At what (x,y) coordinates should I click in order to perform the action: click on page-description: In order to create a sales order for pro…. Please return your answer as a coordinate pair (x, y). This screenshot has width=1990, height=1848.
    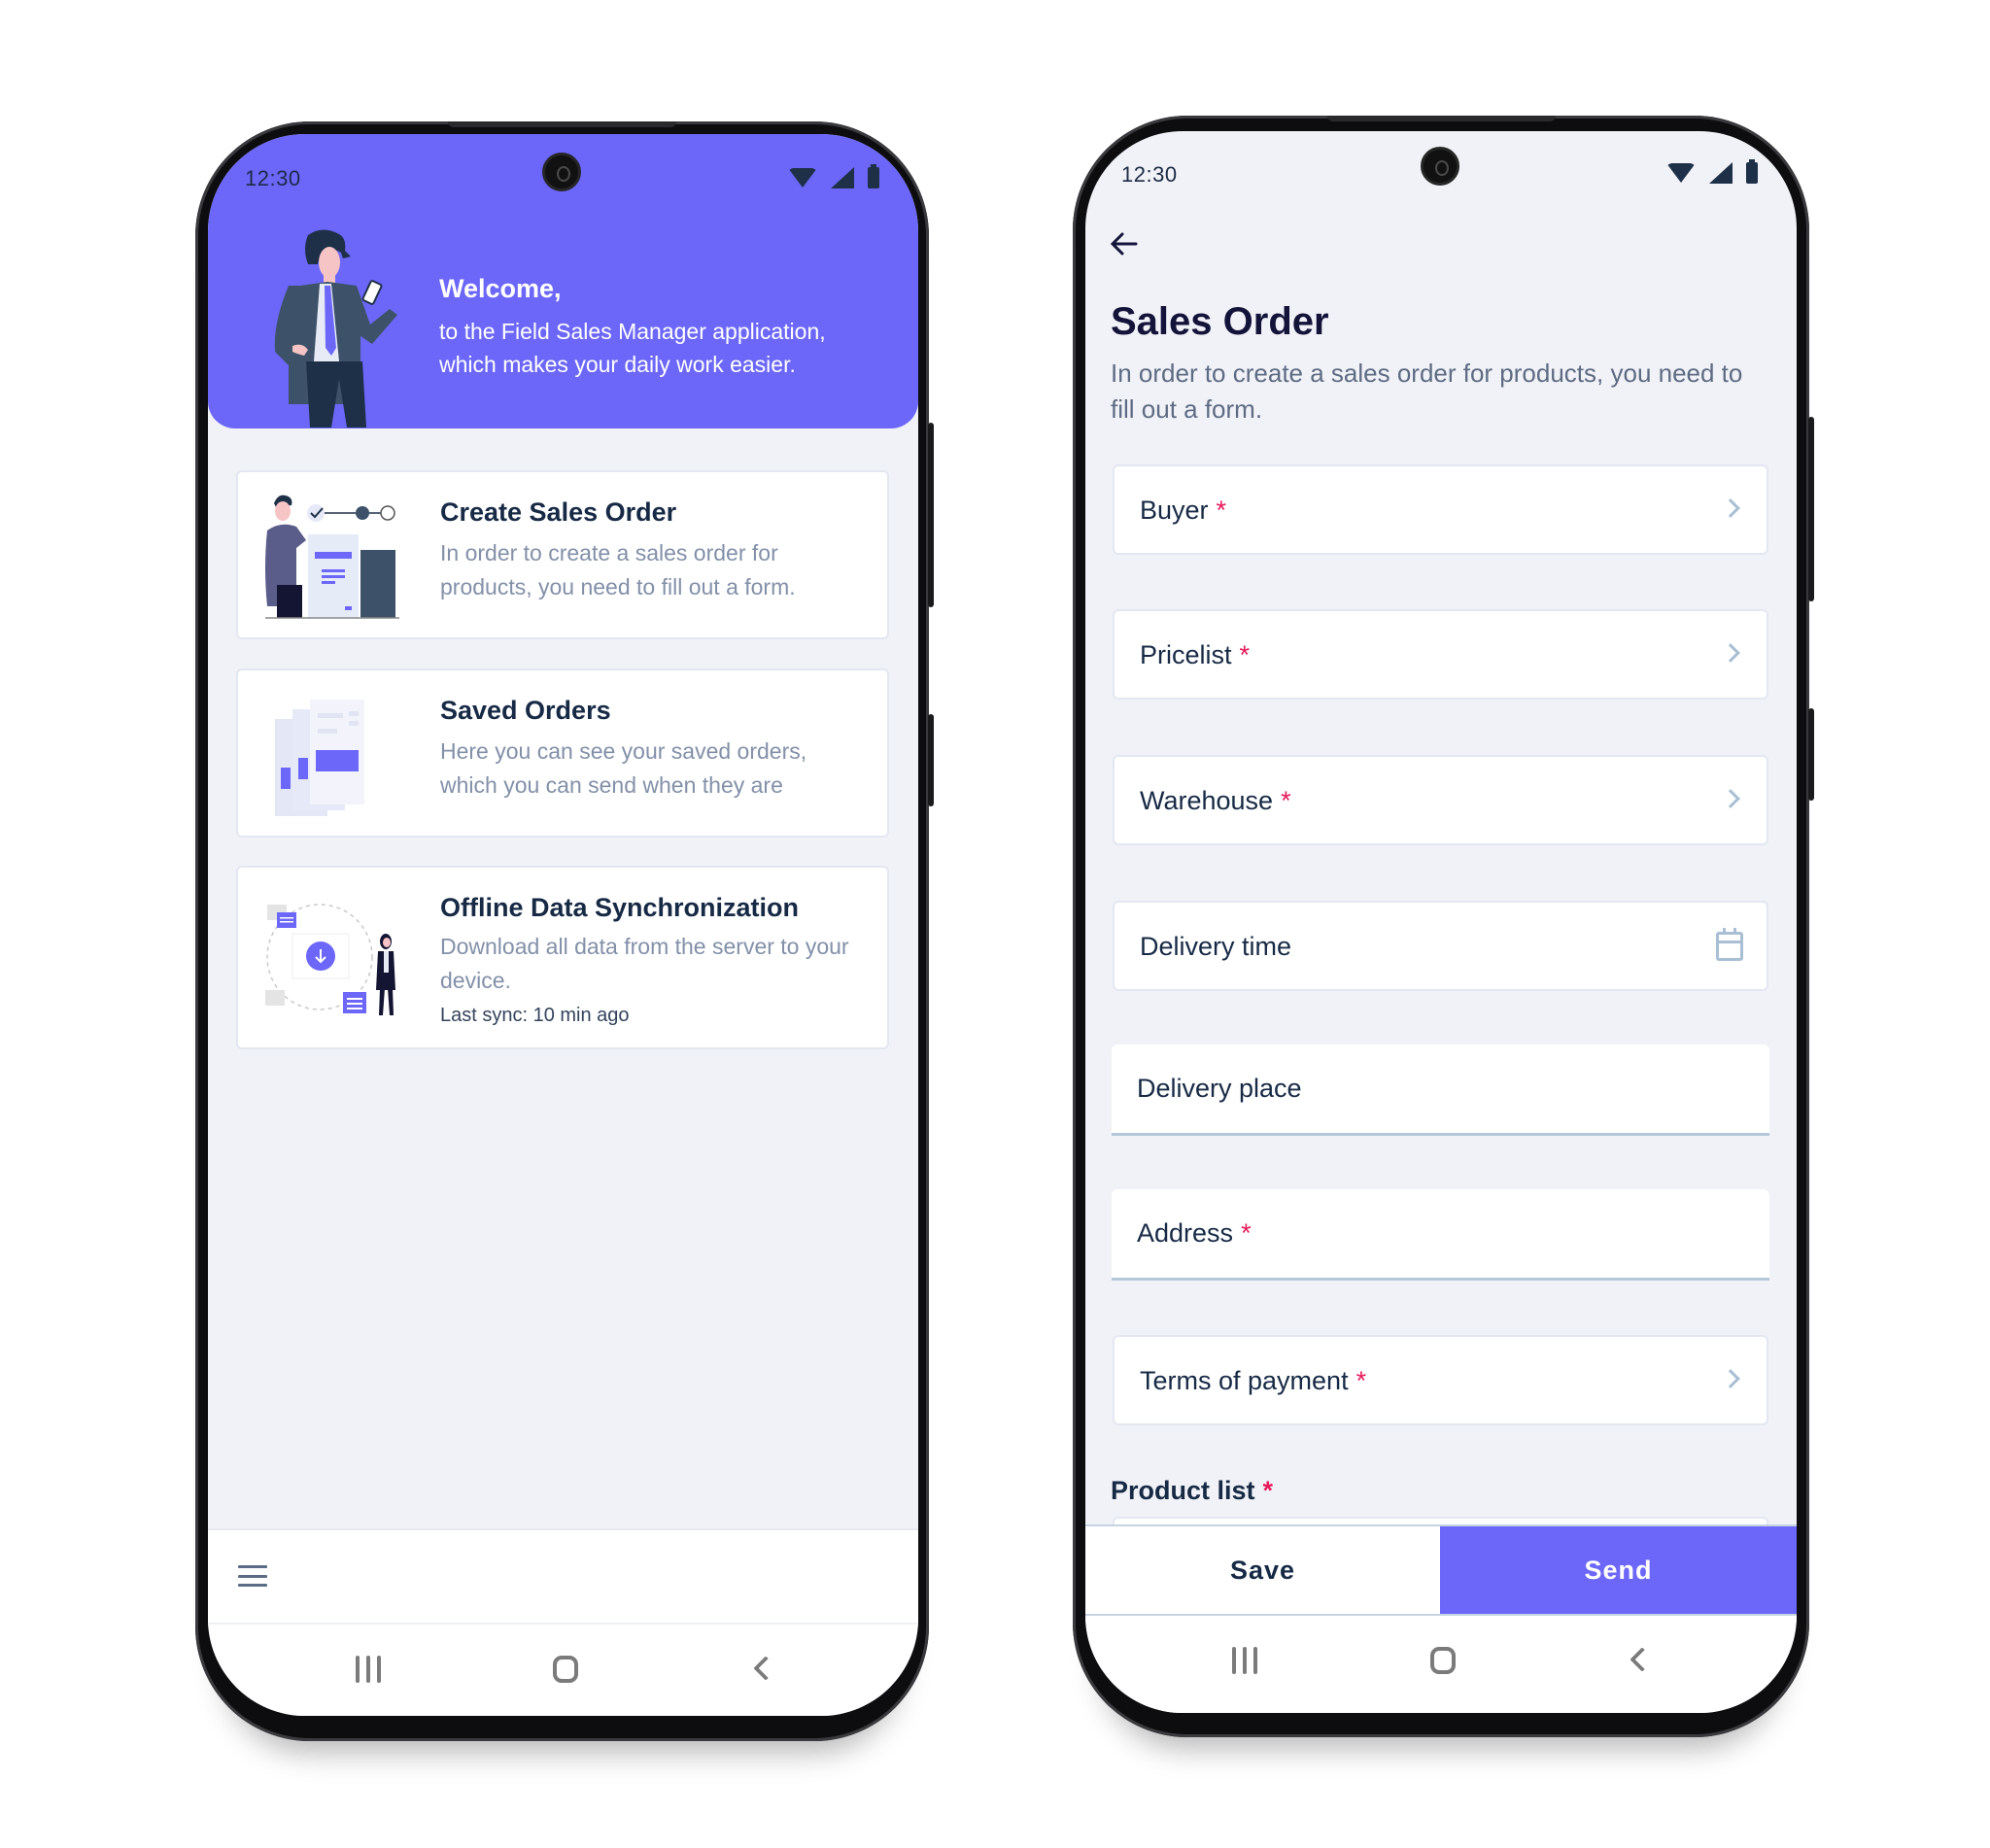
    Looking at the image, I should click on (1427, 391).